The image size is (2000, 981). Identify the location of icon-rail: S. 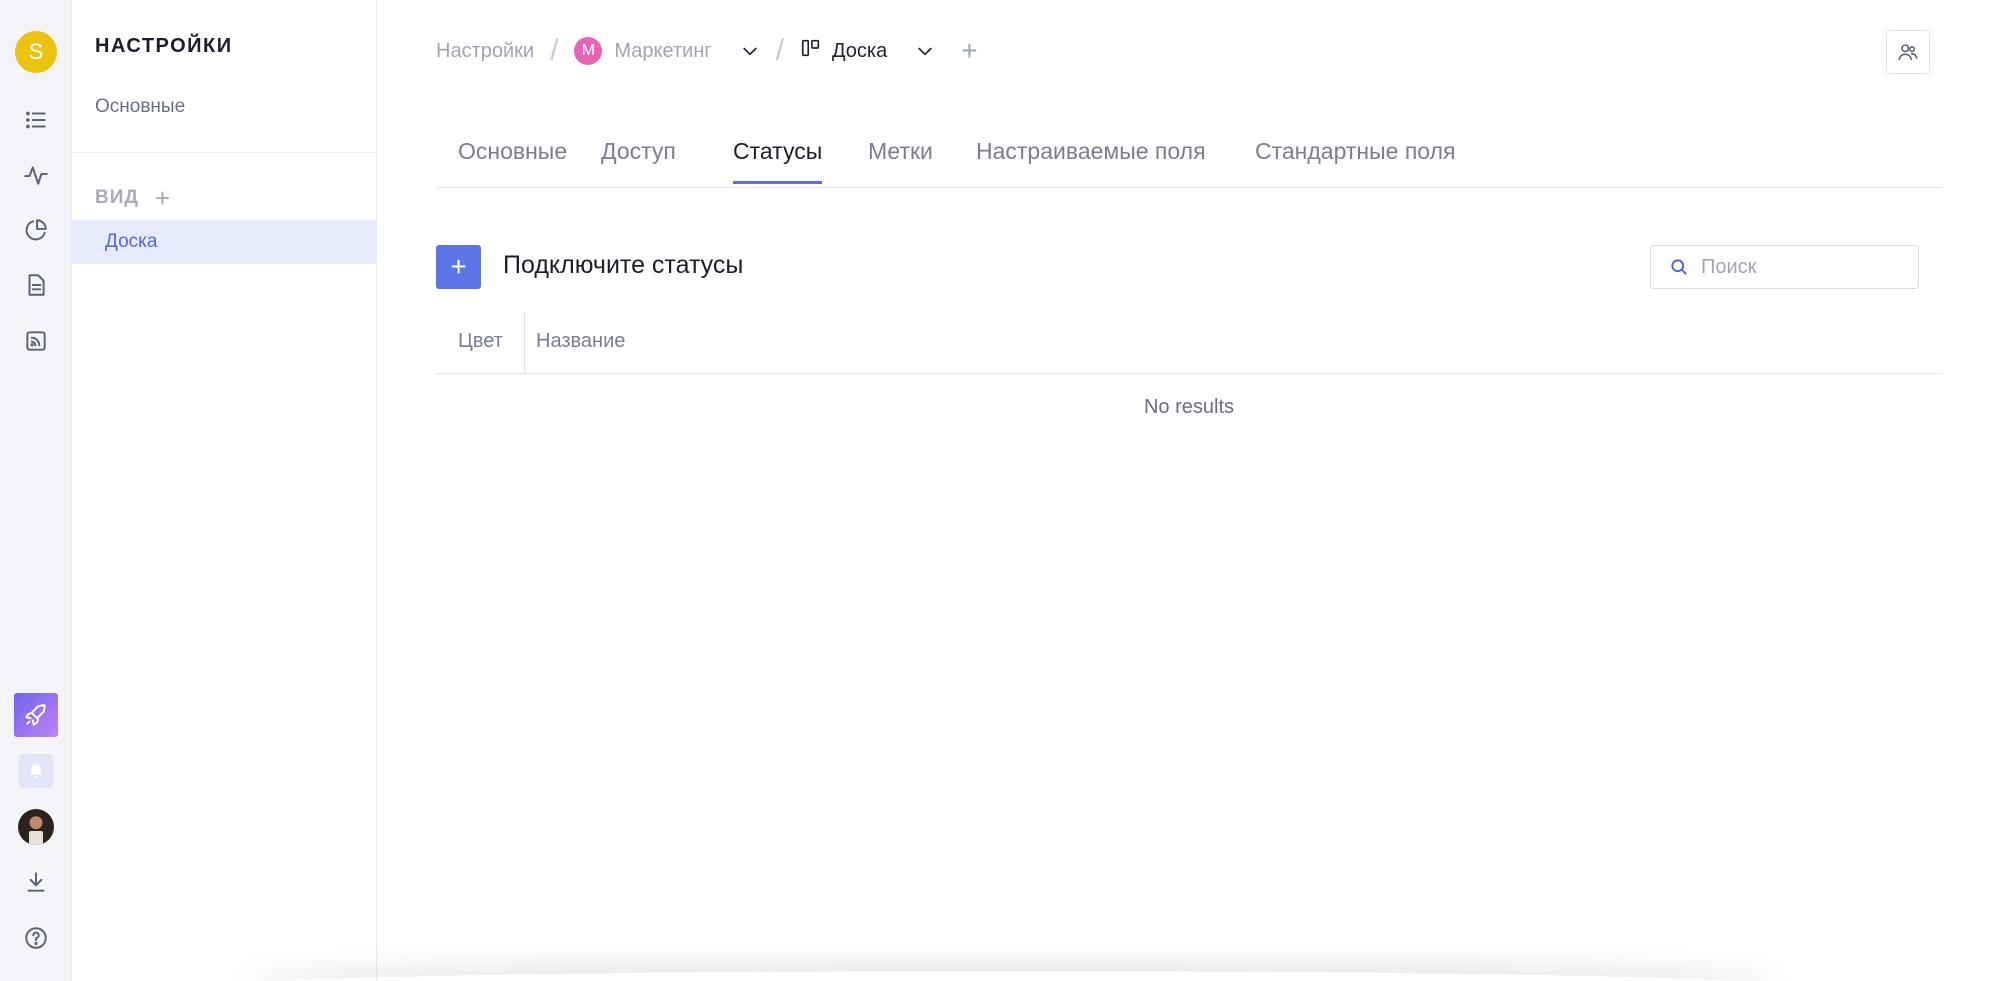
(36, 490).